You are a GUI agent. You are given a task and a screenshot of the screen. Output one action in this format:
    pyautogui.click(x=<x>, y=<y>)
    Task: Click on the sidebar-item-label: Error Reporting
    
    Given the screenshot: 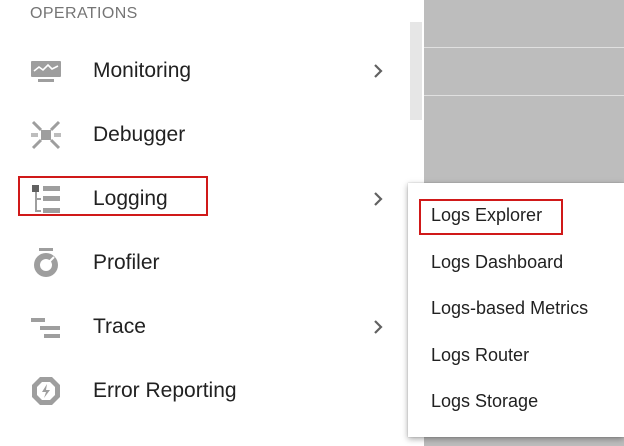 What is the action you would take?
    pyautogui.click(x=165, y=390)
    